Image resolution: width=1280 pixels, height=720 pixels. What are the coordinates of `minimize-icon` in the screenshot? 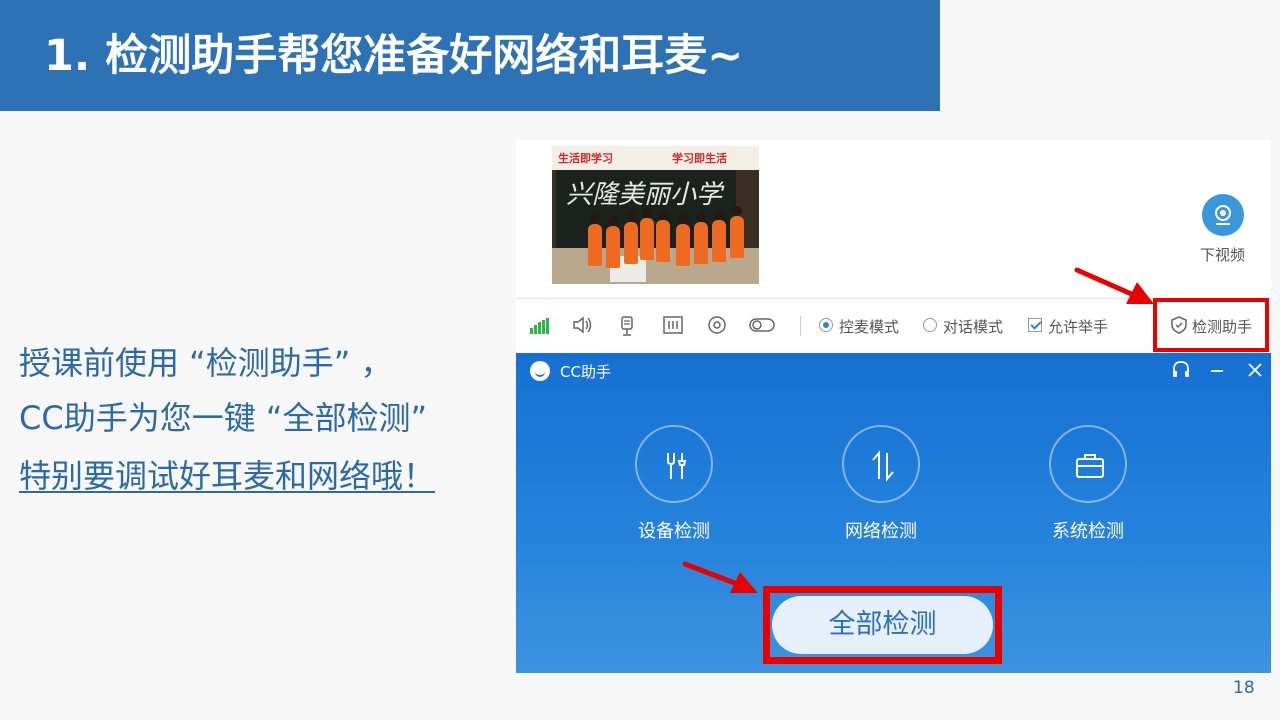 It's located at (1217, 370).